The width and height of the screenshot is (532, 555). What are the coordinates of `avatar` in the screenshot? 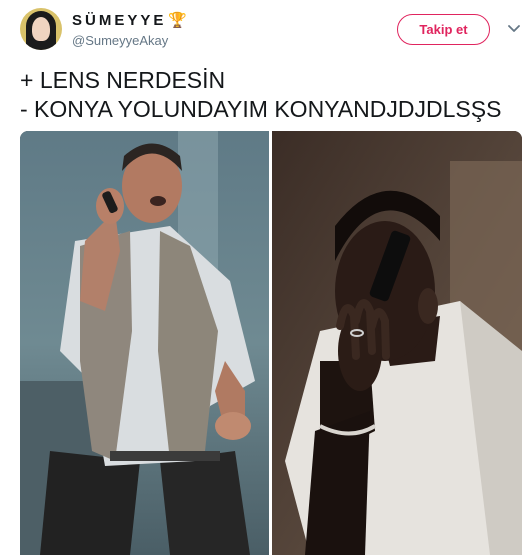 It's located at (41, 29).